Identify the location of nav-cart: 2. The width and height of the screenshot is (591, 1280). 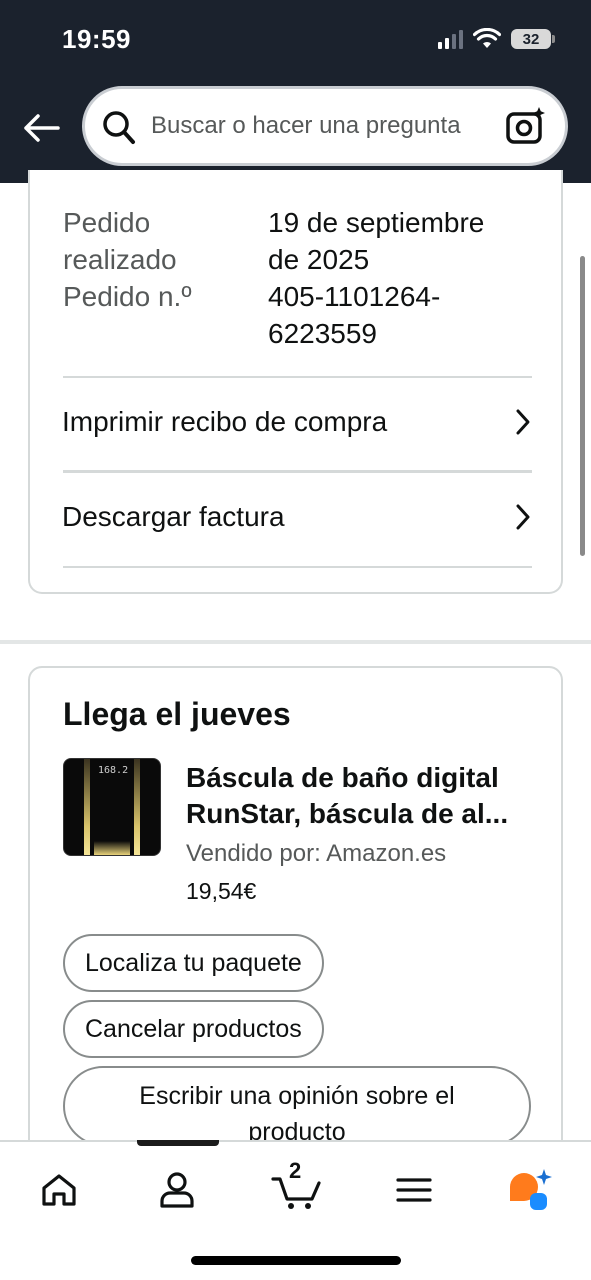
(297, 1188).